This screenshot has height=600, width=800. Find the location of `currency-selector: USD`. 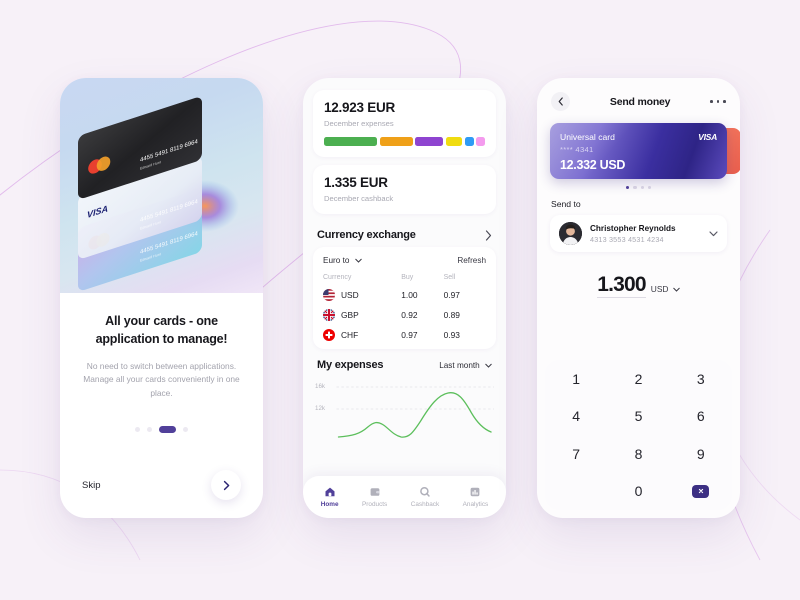

currency-selector: USD is located at coordinates (665, 291).